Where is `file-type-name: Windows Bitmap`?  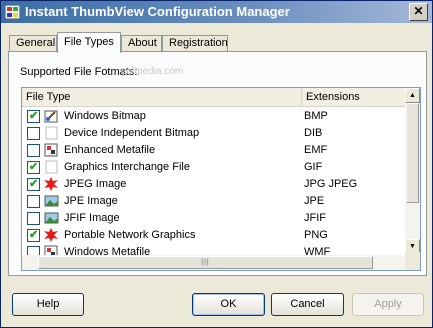 file-type-name: Windows Bitmap is located at coordinates (105, 116).